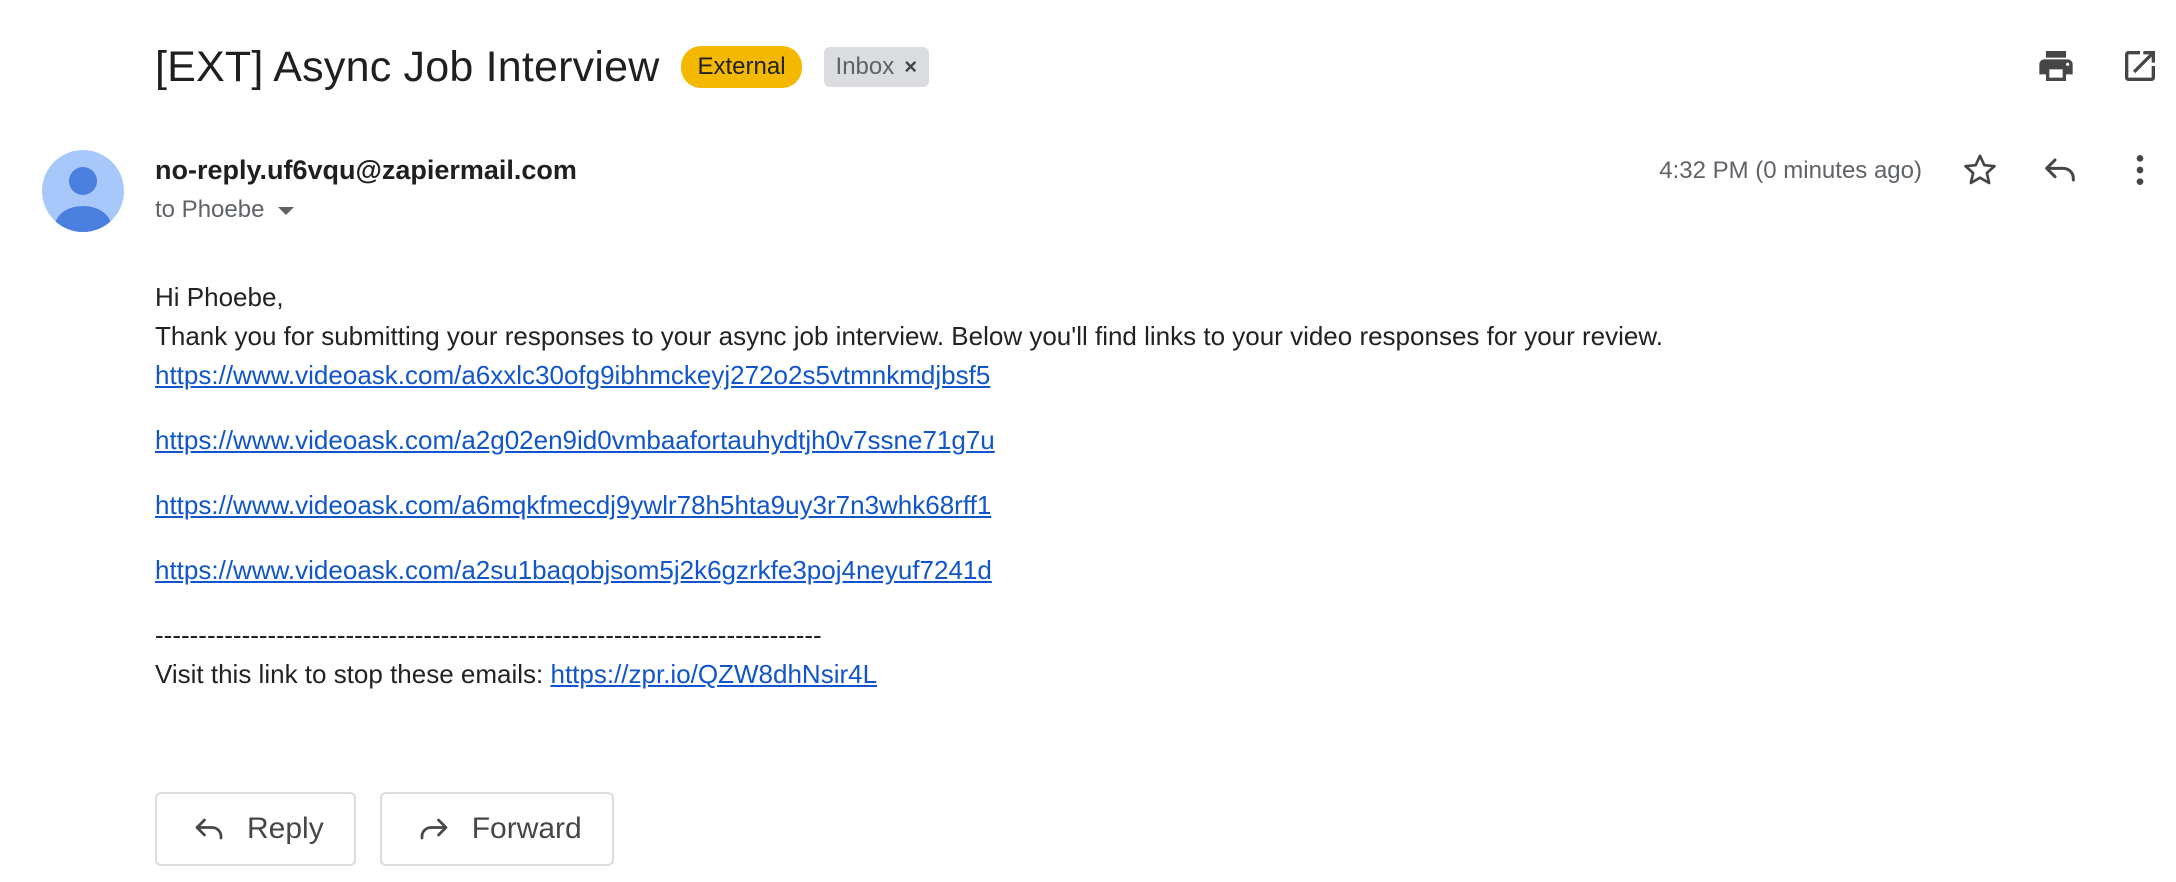 The height and width of the screenshot is (882, 2176). I want to click on recipient-label: to Phoebe, so click(210, 209).